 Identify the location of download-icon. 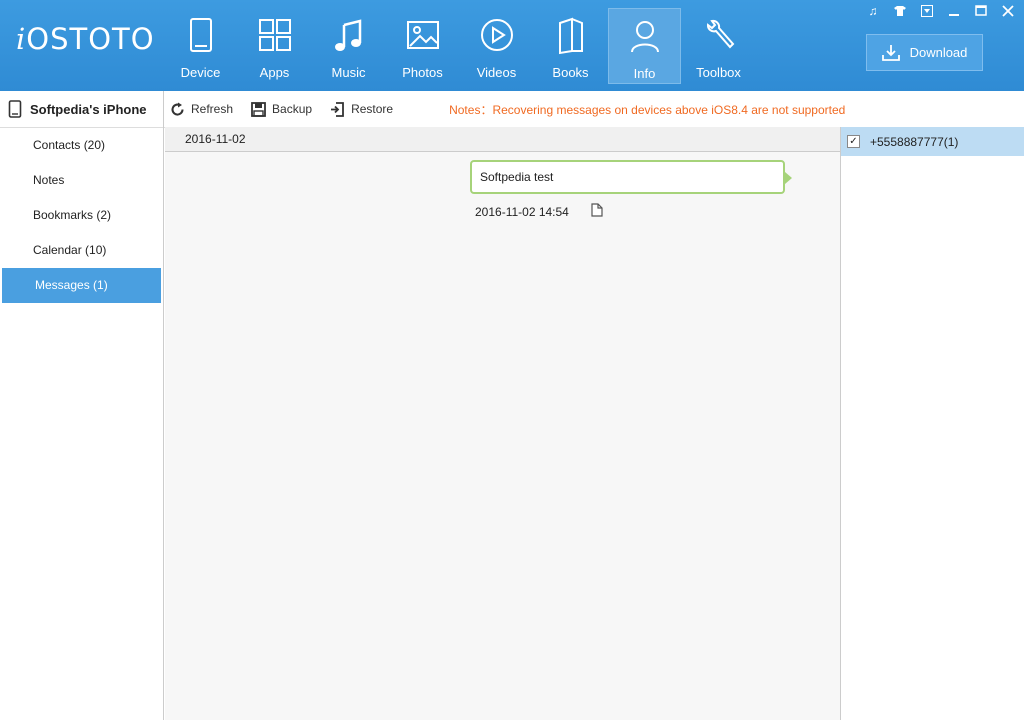
(890, 52).